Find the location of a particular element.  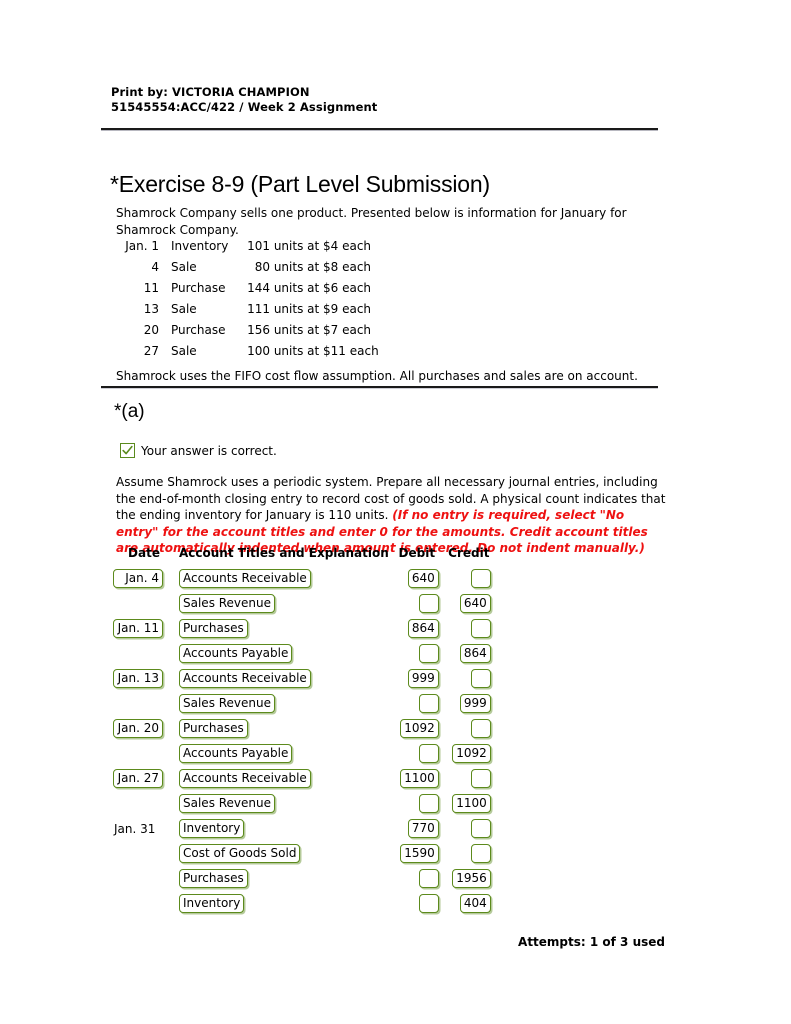

transaction-unit-price: units at $7 each is located at coordinates (322, 329).